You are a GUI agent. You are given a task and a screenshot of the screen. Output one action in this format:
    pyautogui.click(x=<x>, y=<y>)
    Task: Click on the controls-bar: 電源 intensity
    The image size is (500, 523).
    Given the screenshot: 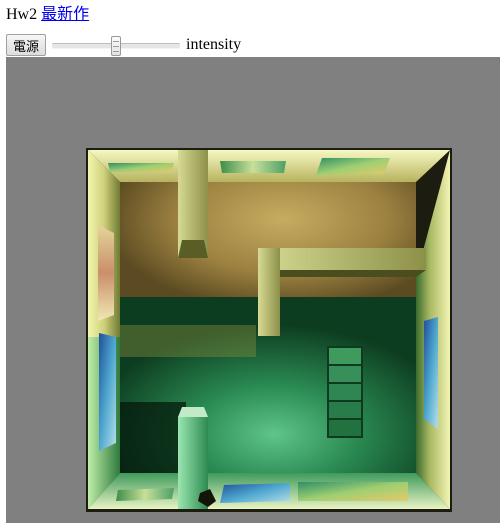 What is the action you would take?
    pyautogui.click(x=123, y=45)
    